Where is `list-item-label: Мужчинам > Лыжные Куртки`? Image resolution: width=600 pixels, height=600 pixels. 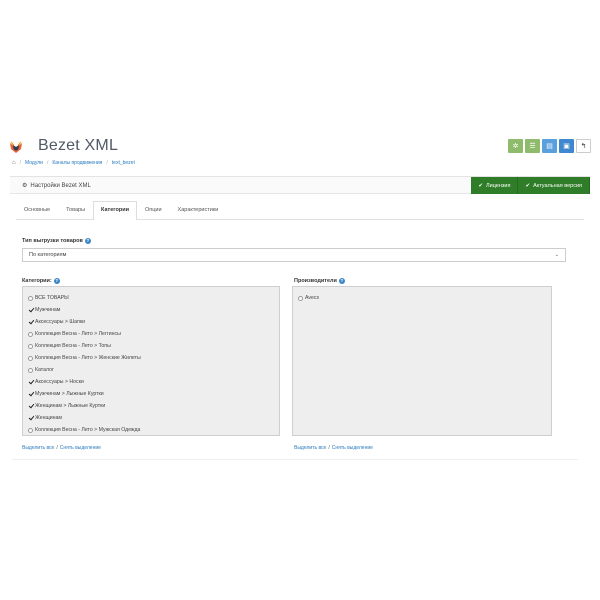 list-item-label: Мужчинам > Лыжные Куртки is located at coordinates (69, 394).